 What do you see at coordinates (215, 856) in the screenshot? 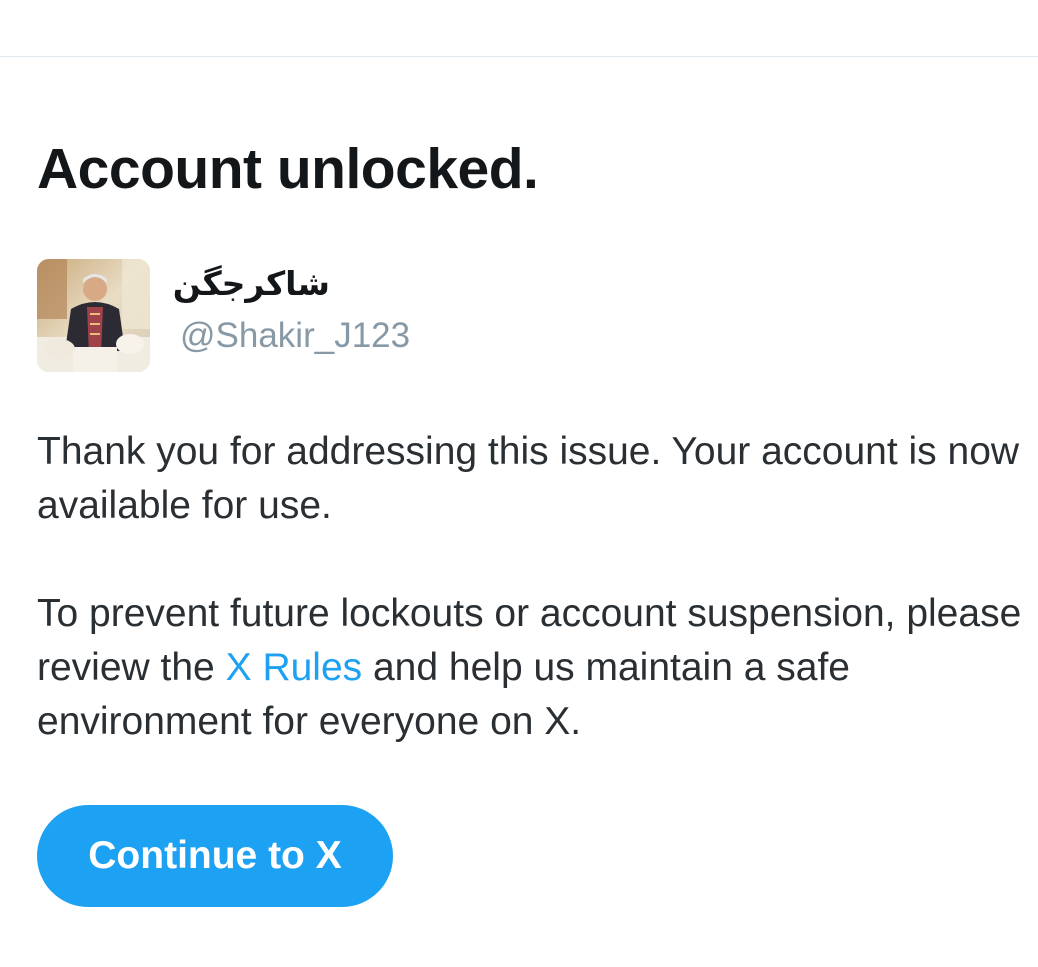
I see `continue-button: Continue to X` at bounding box center [215, 856].